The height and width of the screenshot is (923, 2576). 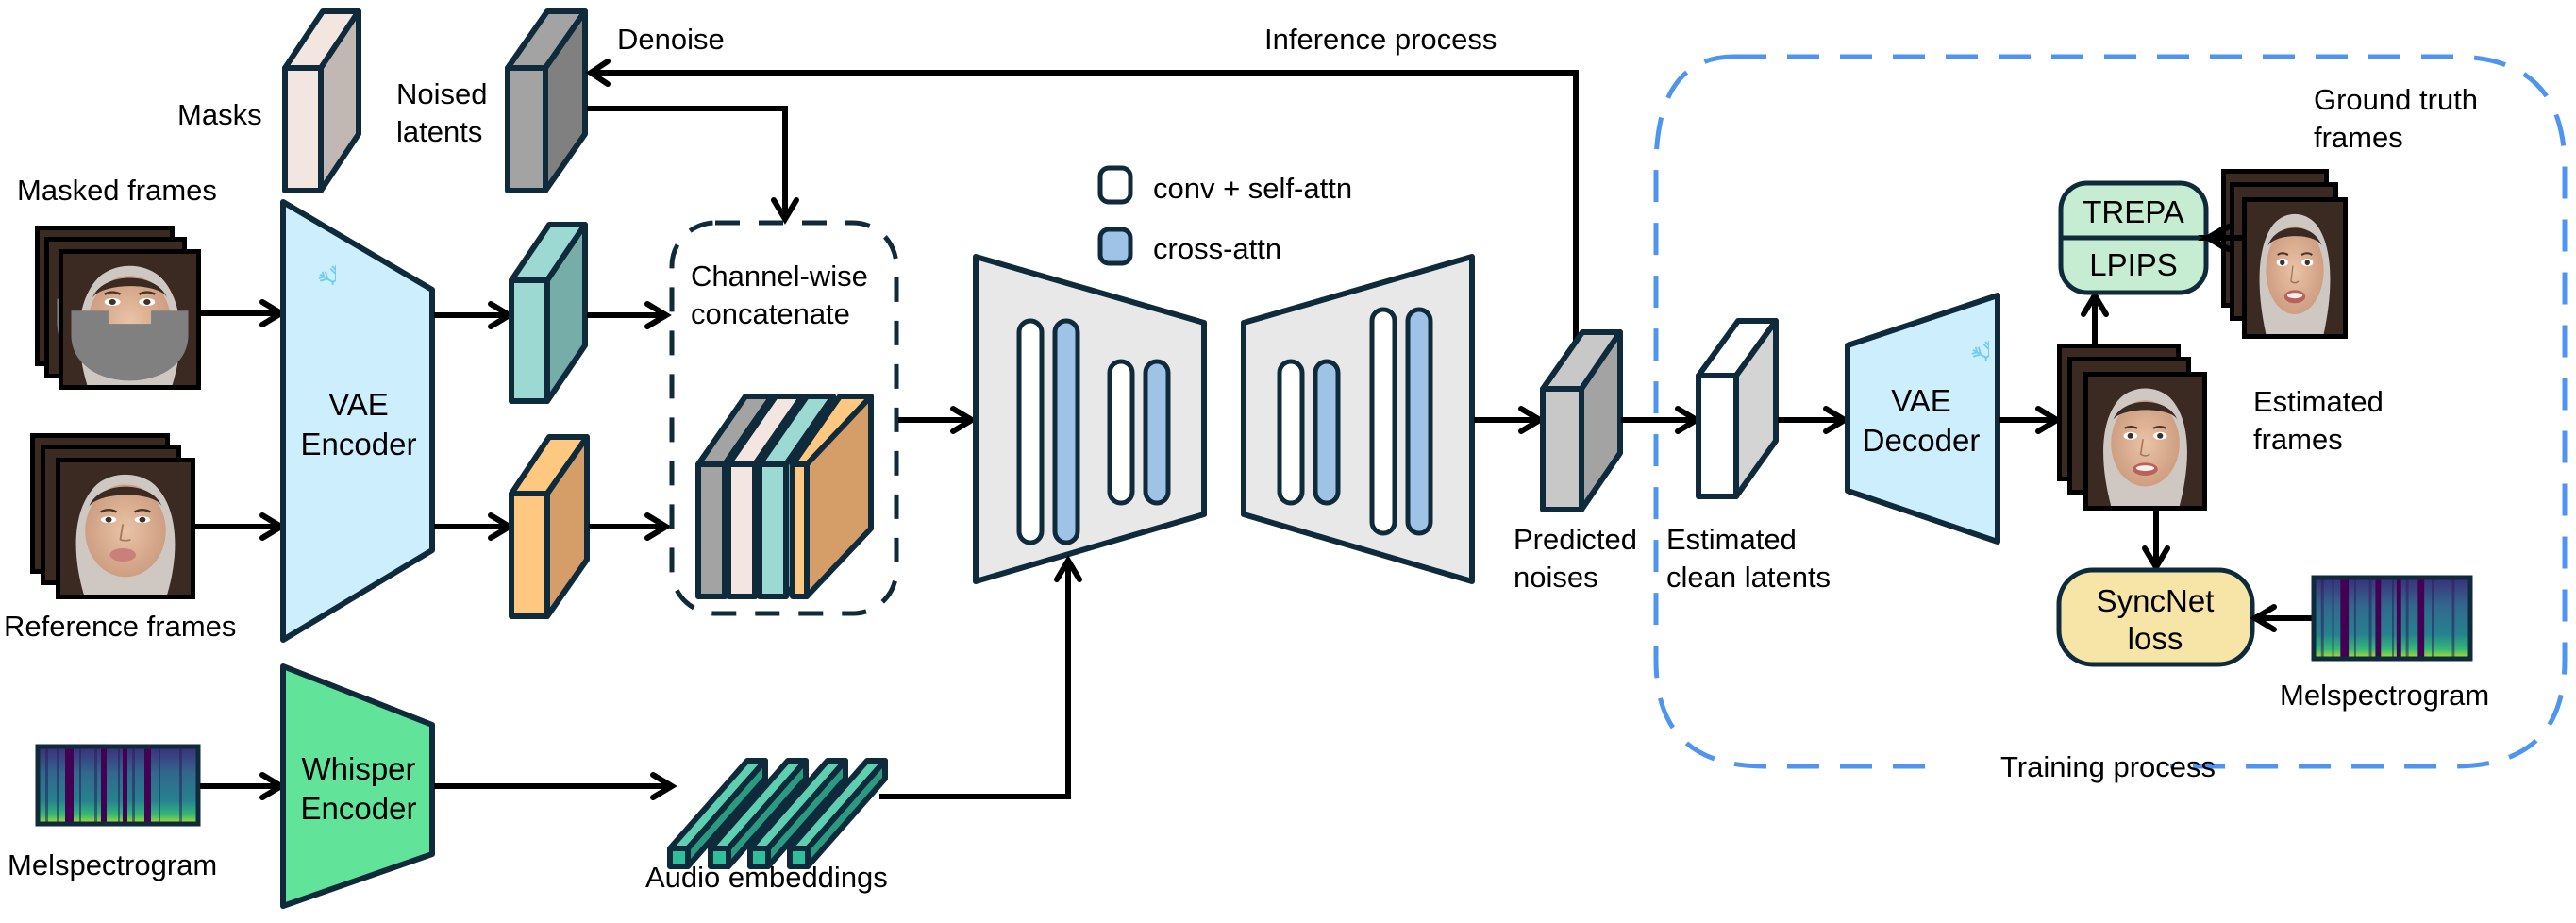 What do you see at coordinates (1748, 456) in the screenshot?
I see `estimated-clean-latents-tensor: Estimated clean latents` at bounding box center [1748, 456].